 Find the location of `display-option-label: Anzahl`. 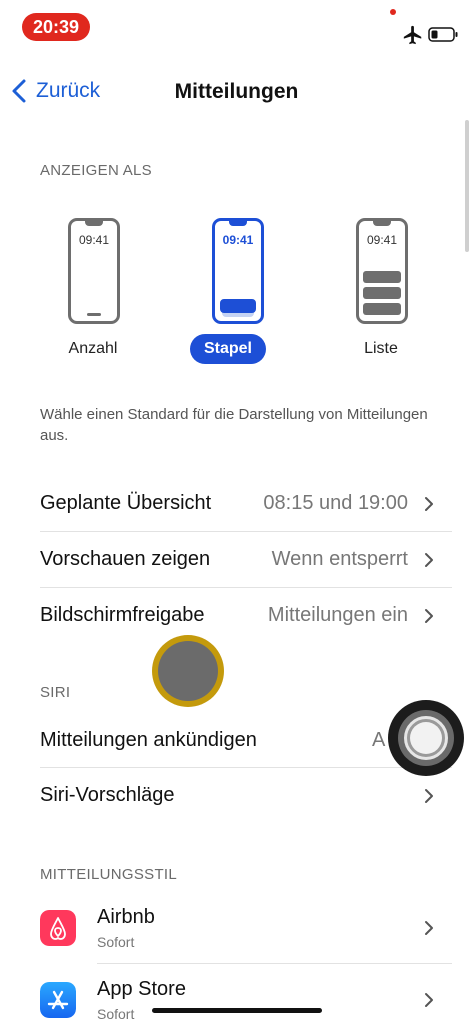

display-option-label: Anzahl is located at coordinates (93, 348).